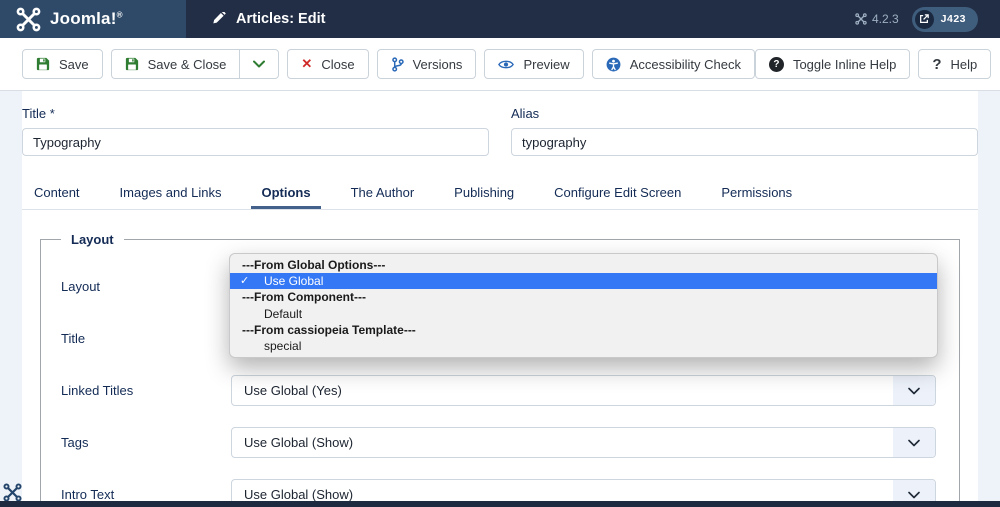 The width and height of the screenshot is (1000, 507). I want to click on tab-configure-edit-screen: Configure Edit Screen, so click(617, 193).